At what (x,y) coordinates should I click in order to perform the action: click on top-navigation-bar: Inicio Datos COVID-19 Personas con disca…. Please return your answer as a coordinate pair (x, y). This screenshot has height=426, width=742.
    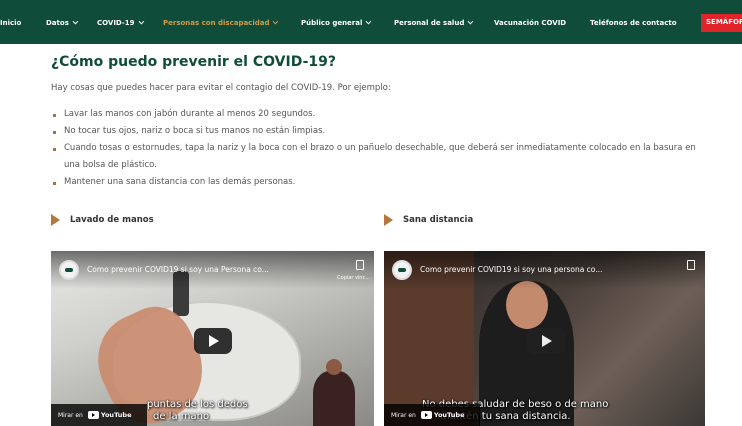
    Looking at the image, I should click on (371, 22).